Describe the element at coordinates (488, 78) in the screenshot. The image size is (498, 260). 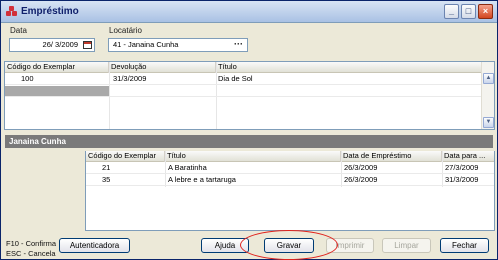
I see `scroll-up-icon: ▲` at that location.